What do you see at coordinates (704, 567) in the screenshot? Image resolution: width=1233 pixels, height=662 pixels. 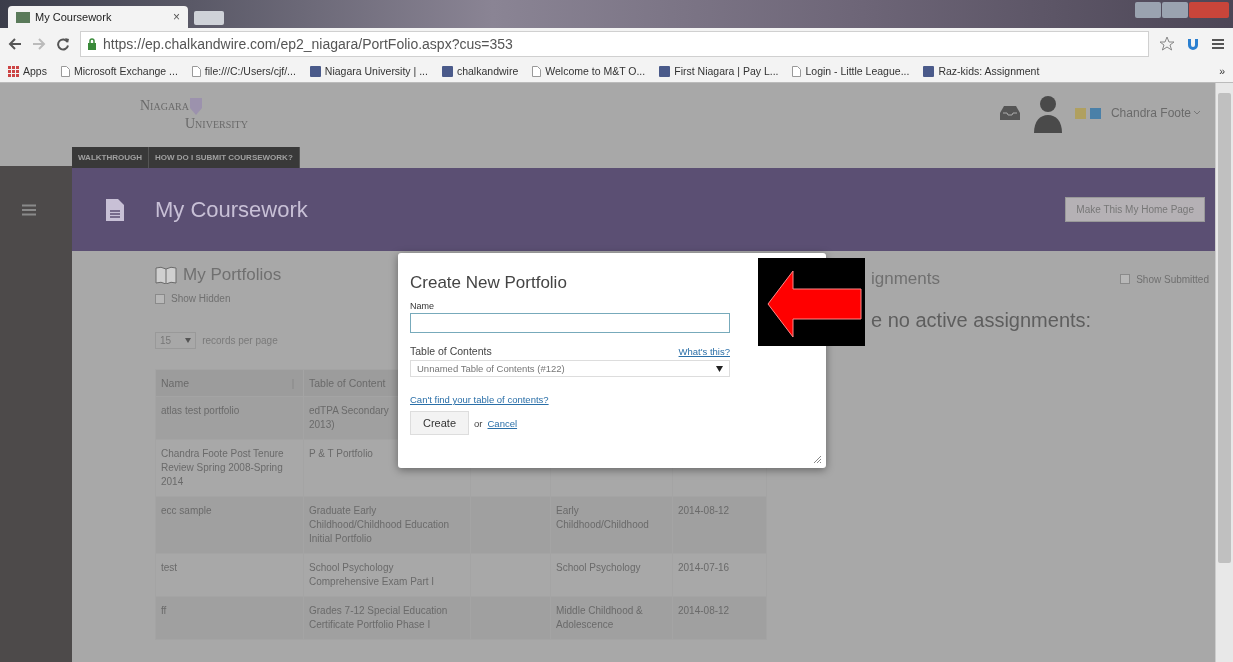 I see `table-cell: 2014-07-16` at bounding box center [704, 567].